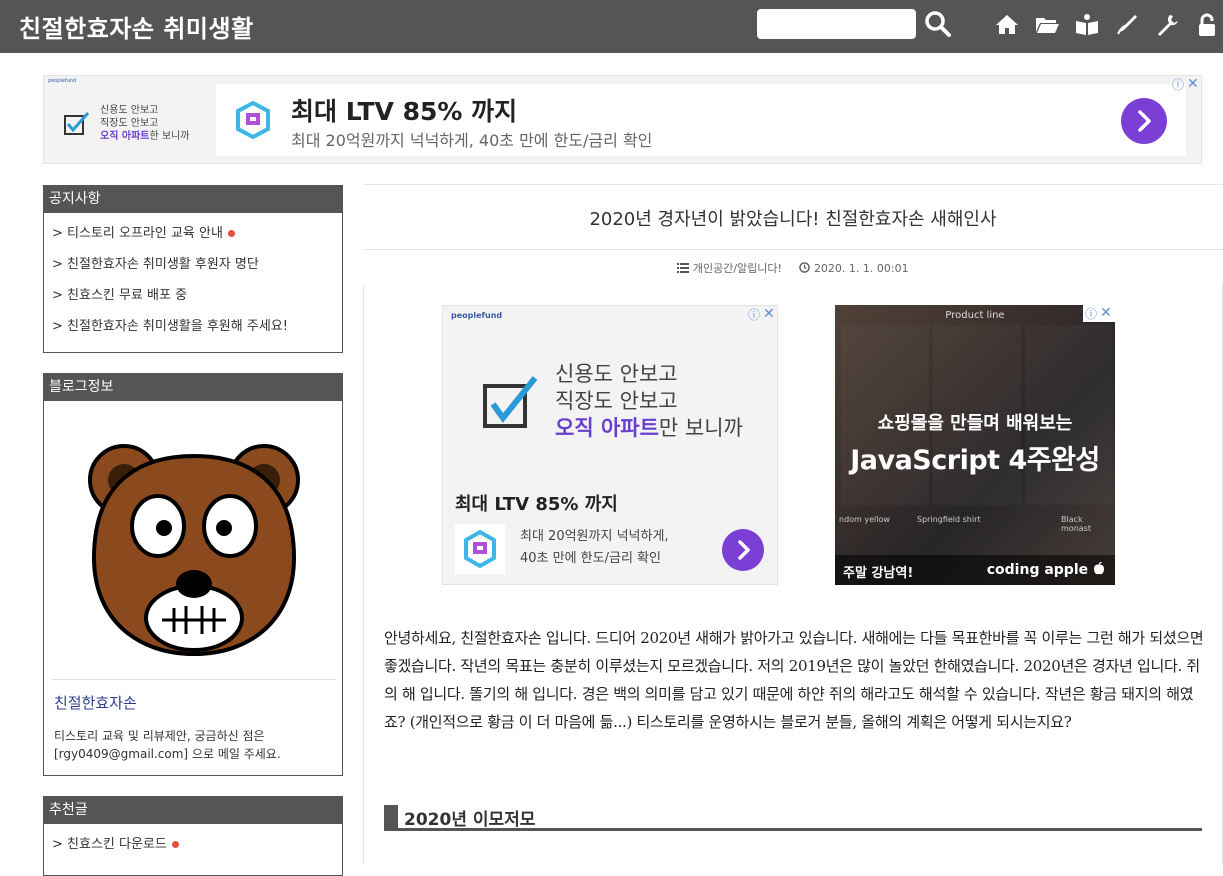 The height and width of the screenshot is (876, 1223). Describe the element at coordinates (1167, 25) in the screenshot. I see `settings-icon` at that location.